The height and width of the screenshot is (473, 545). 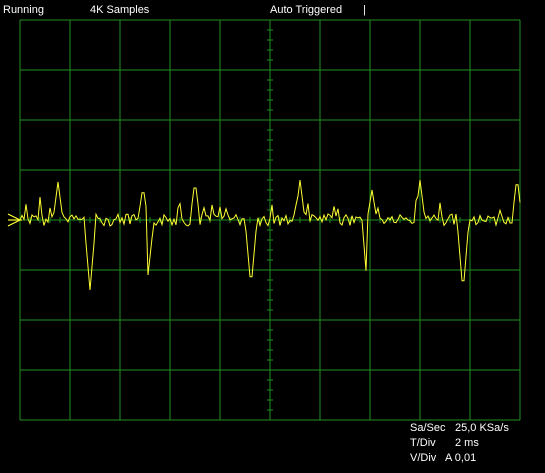 I want to click on volt-div-label: V/Div, so click(x=423, y=458).